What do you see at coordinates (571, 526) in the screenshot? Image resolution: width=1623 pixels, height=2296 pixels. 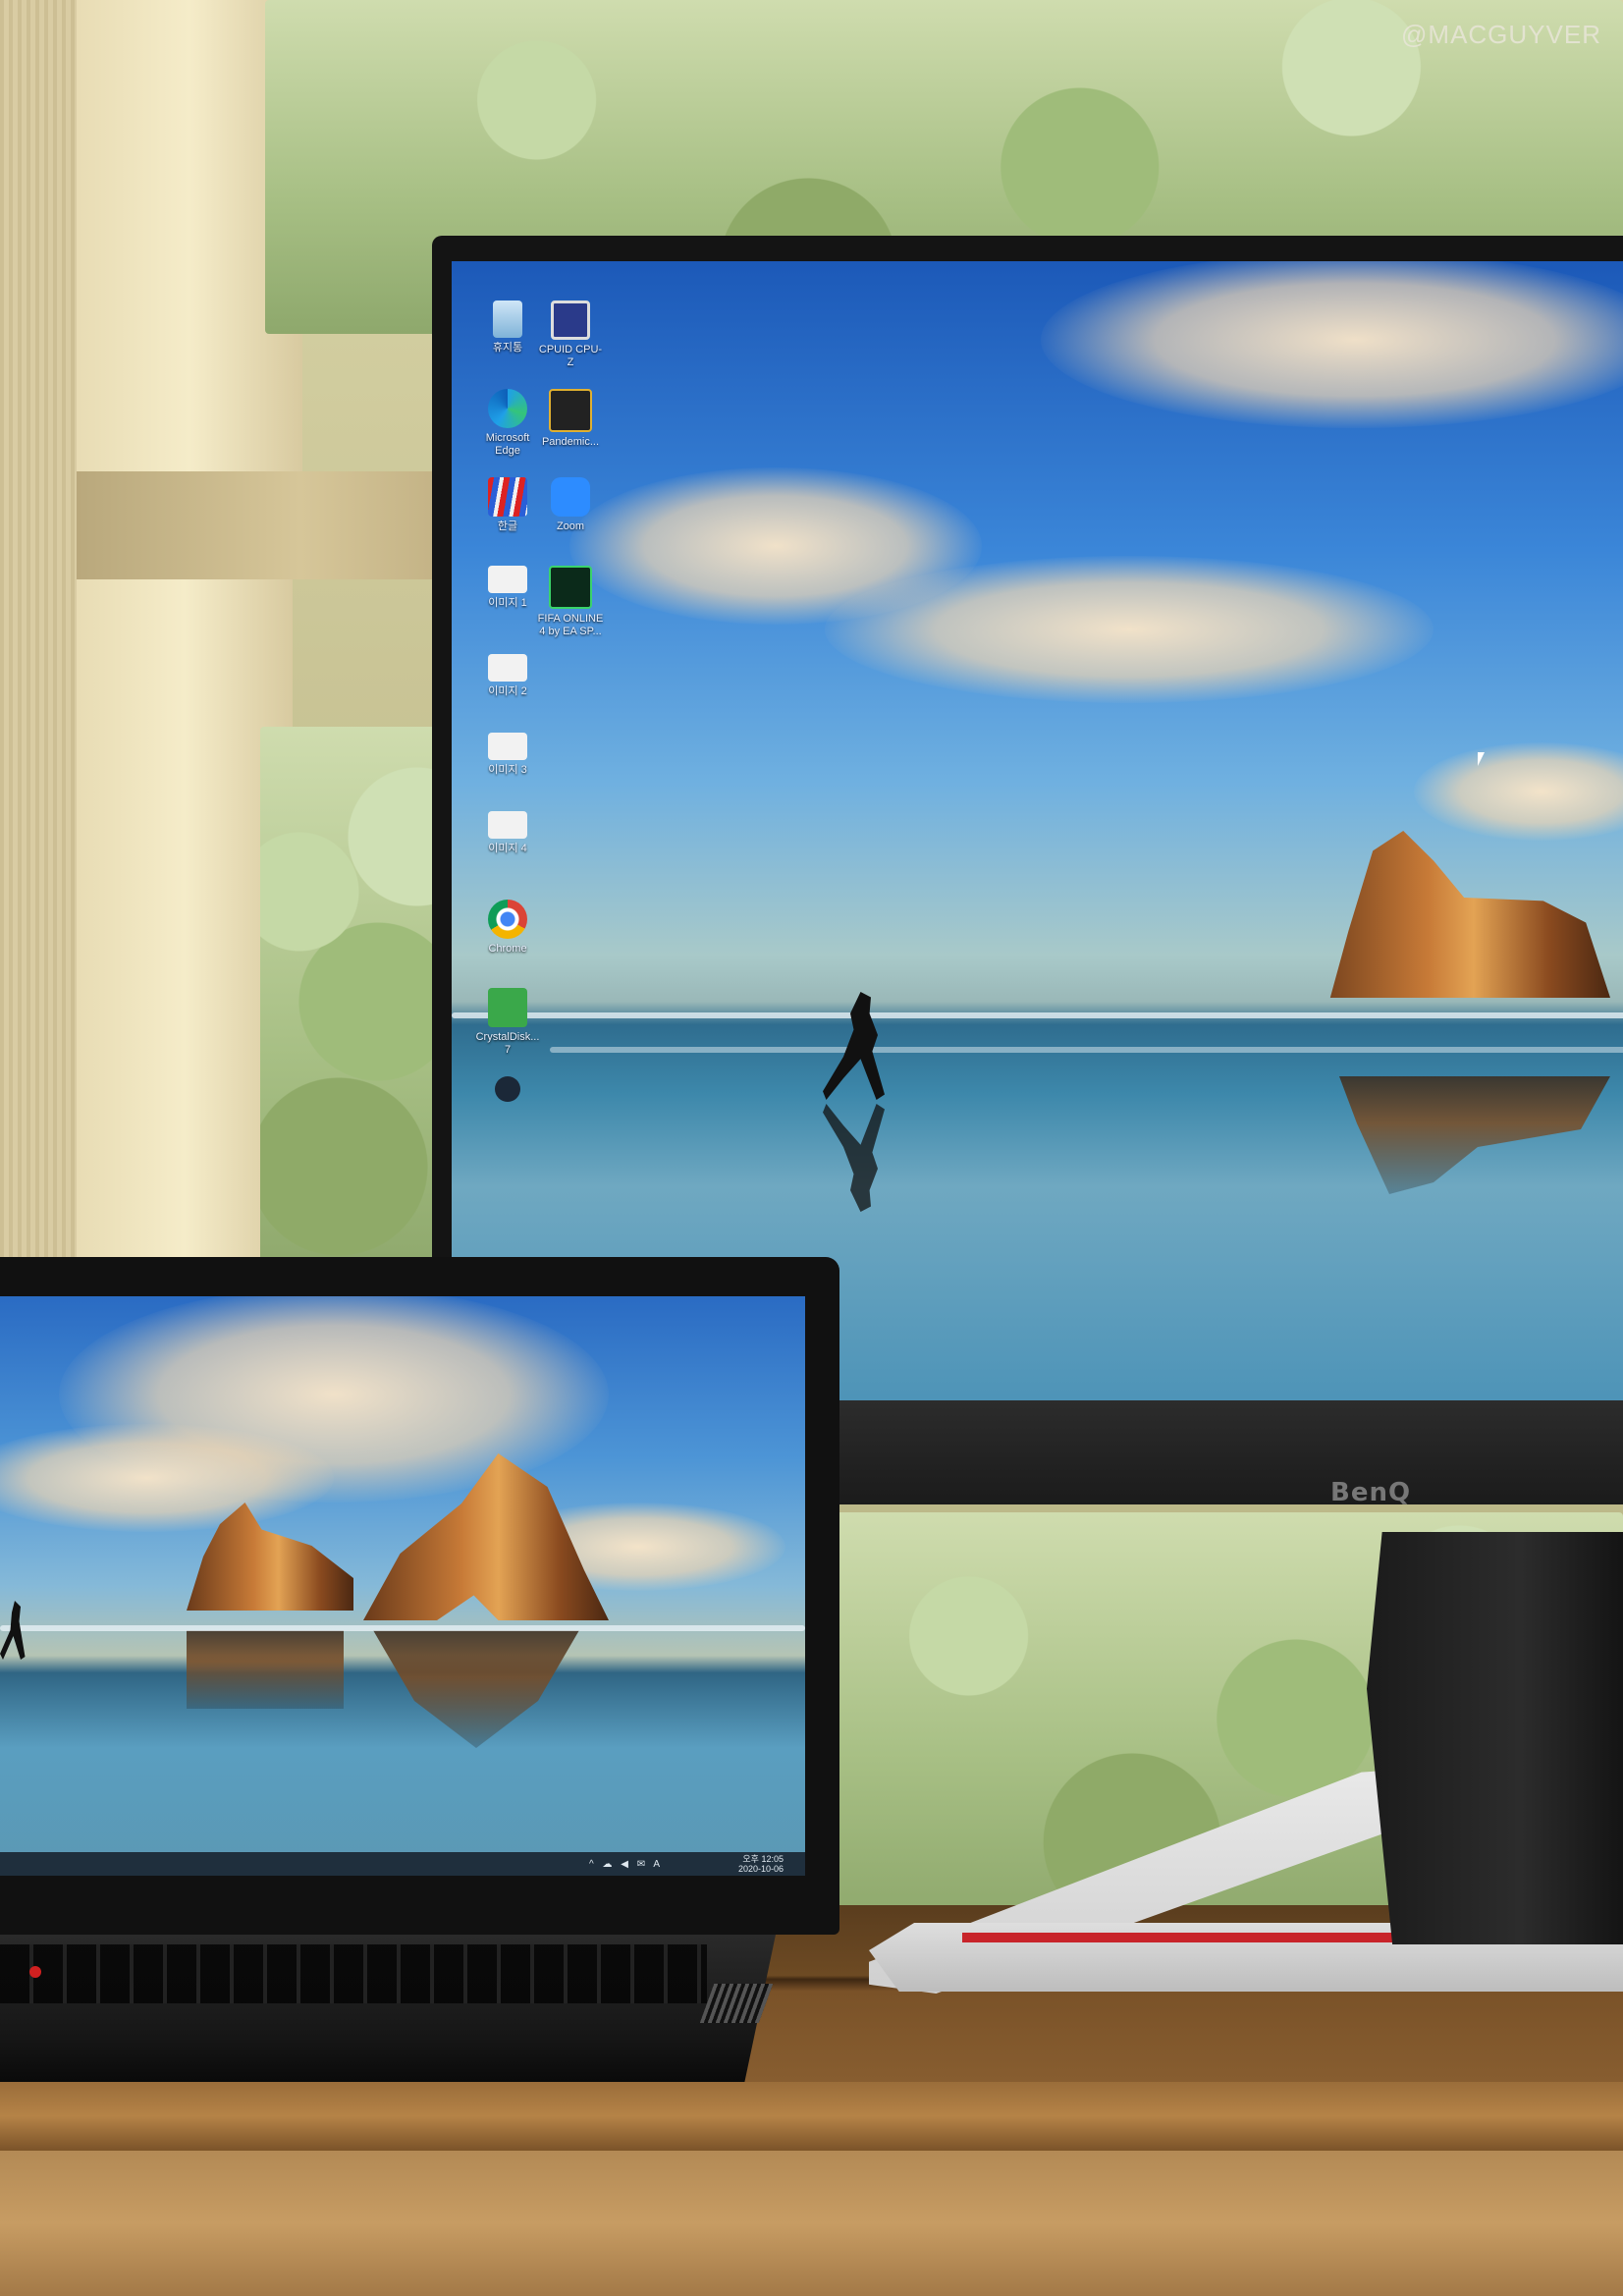 I see `icon-label: Zoom` at bounding box center [571, 526].